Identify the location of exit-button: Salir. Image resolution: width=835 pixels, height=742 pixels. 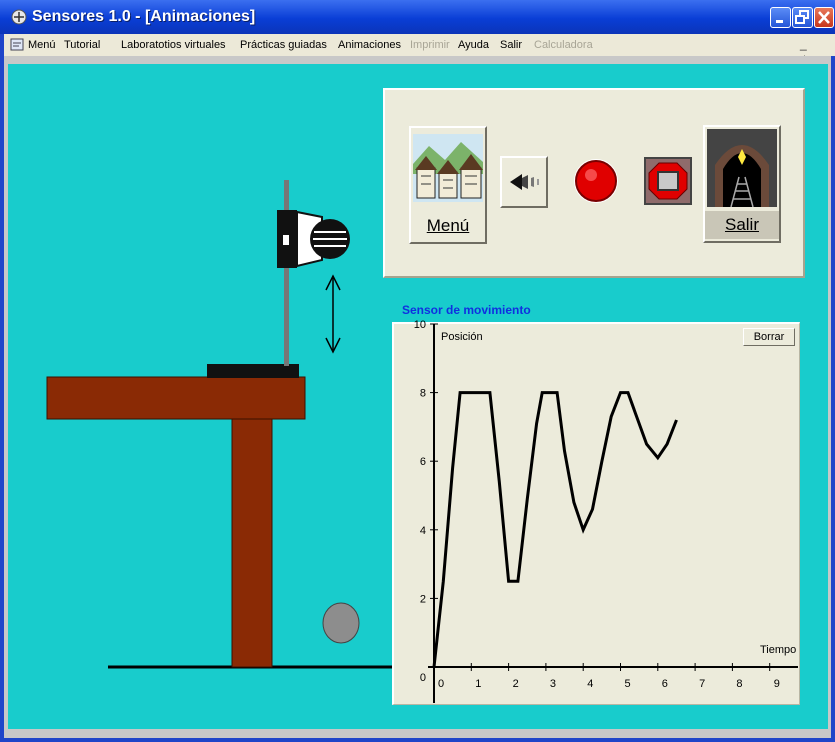
(742, 184).